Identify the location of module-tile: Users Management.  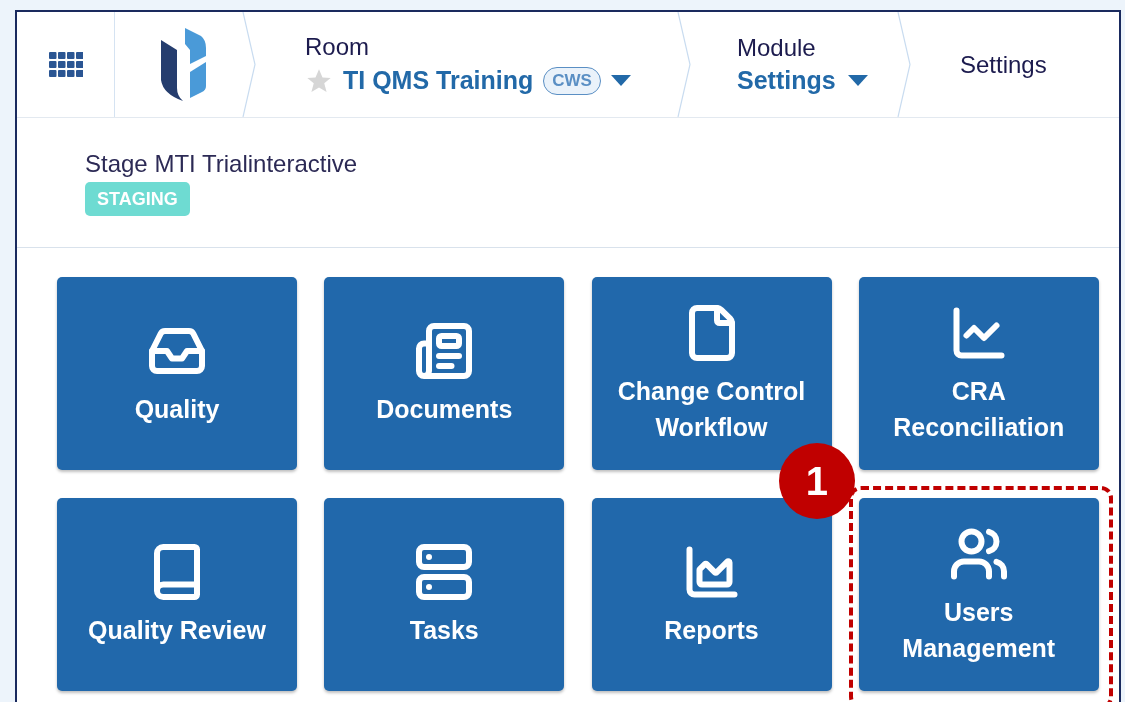
(978, 594).